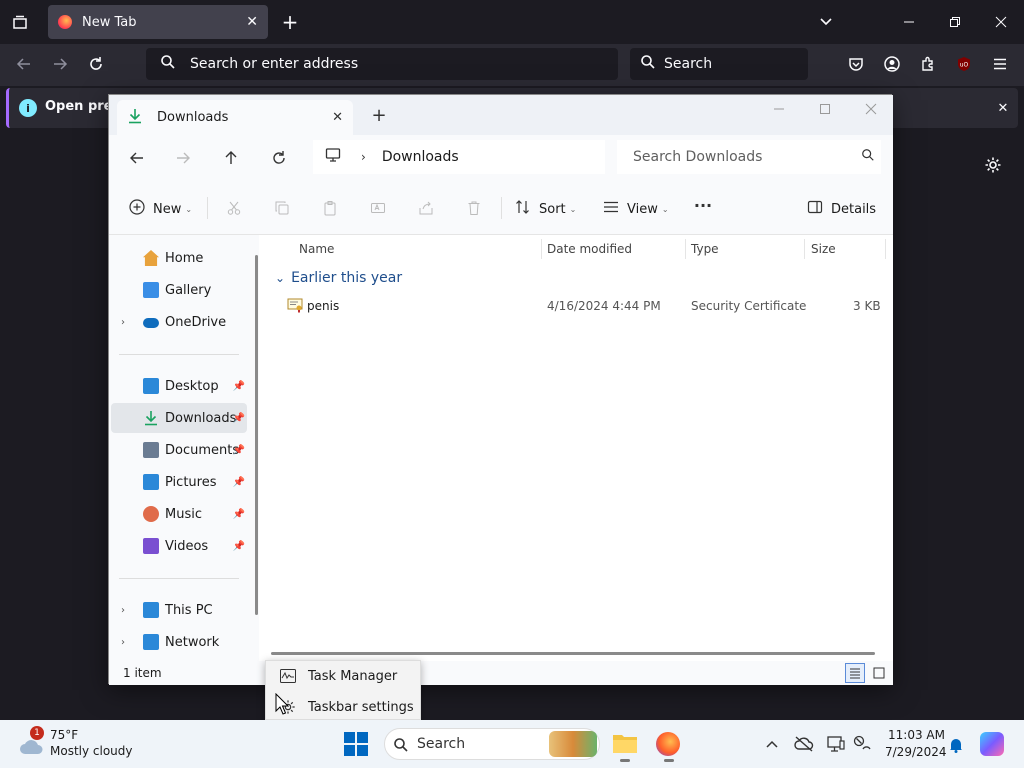 The width and height of the screenshot is (1024, 768). What do you see at coordinates (231, 158) in the screenshot?
I see `up-icon` at bounding box center [231, 158].